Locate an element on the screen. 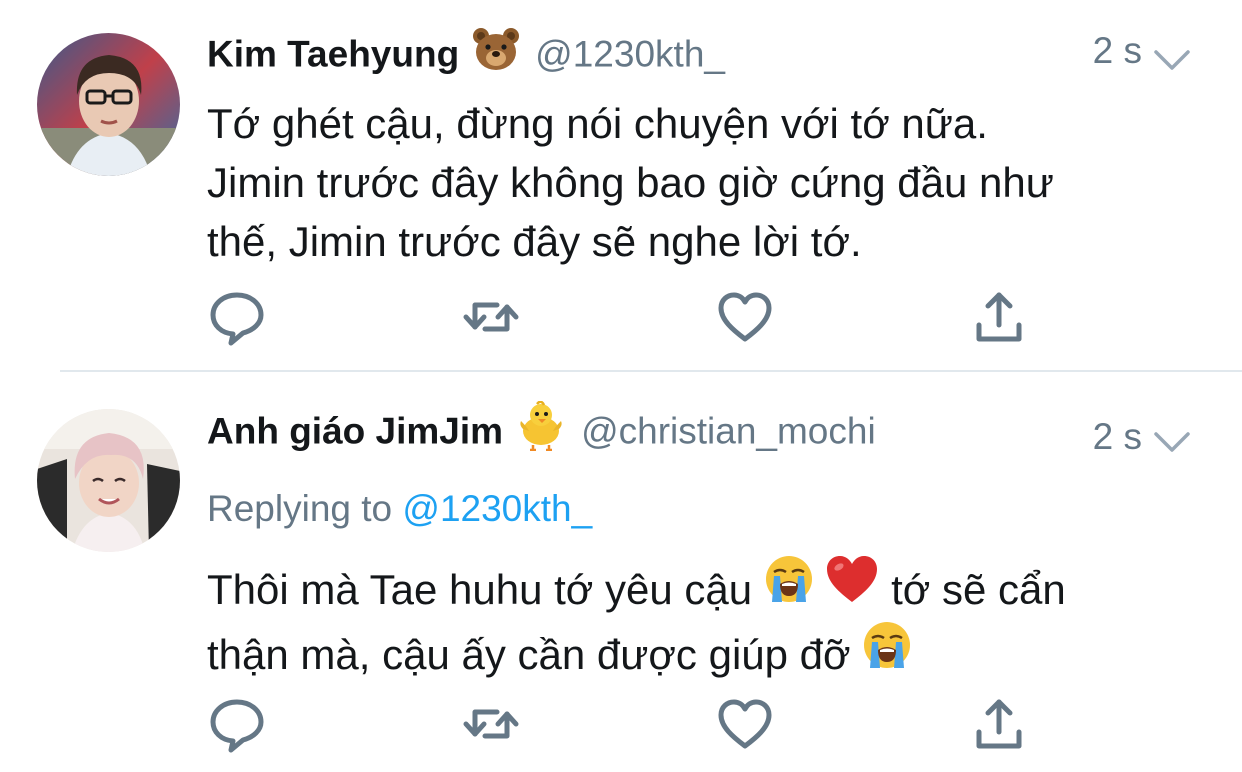 This screenshot has width=1242, height=772. display-name: Anh giáo JimJim is located at coordinates (355, 431).